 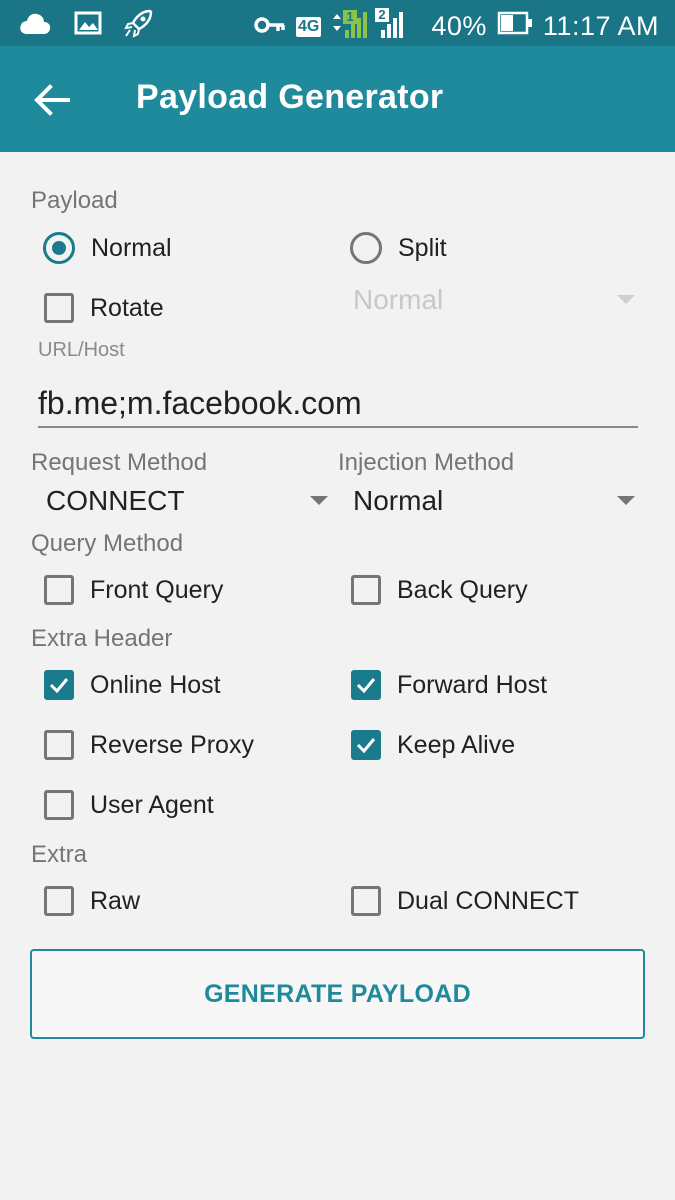 I want to click on rocket-icon, so click(x=139, y=25).